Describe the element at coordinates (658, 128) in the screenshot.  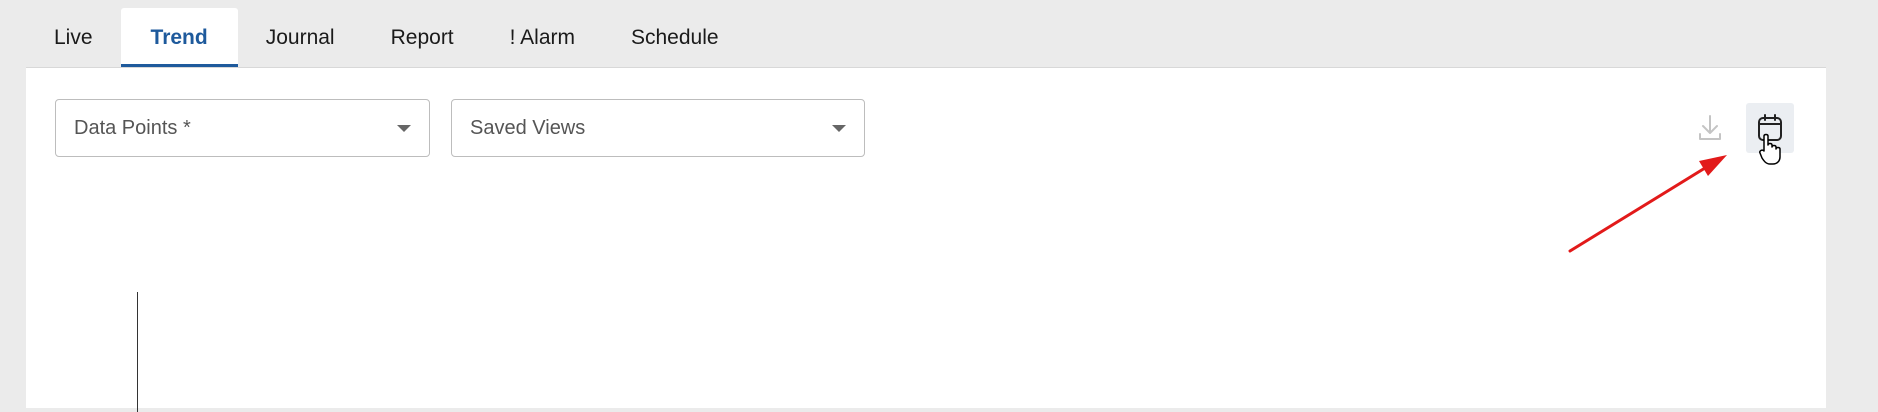
I see `saved-views-select: Saved Views` at that location.